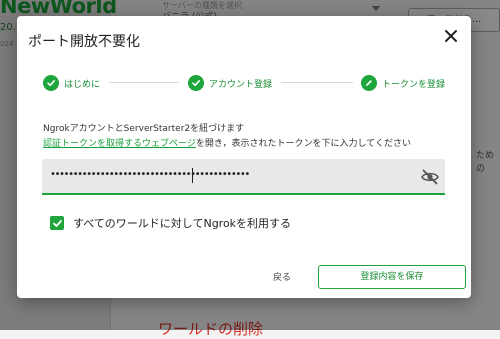 This screenshot has height=339, width=500. What do you see at coordinates (303, 144) in the screenshot?
I see `description-line-2-text: を開き，表示されたトークンを下に入力してください` at bounding box center [303, 144].